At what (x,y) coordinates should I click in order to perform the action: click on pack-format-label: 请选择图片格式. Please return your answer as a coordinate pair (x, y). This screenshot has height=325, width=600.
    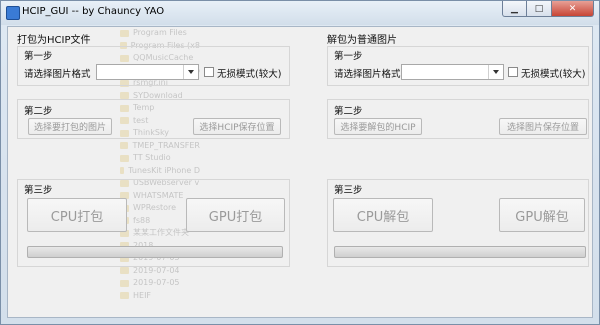
    Looking at the image, I should click on (57, 74).